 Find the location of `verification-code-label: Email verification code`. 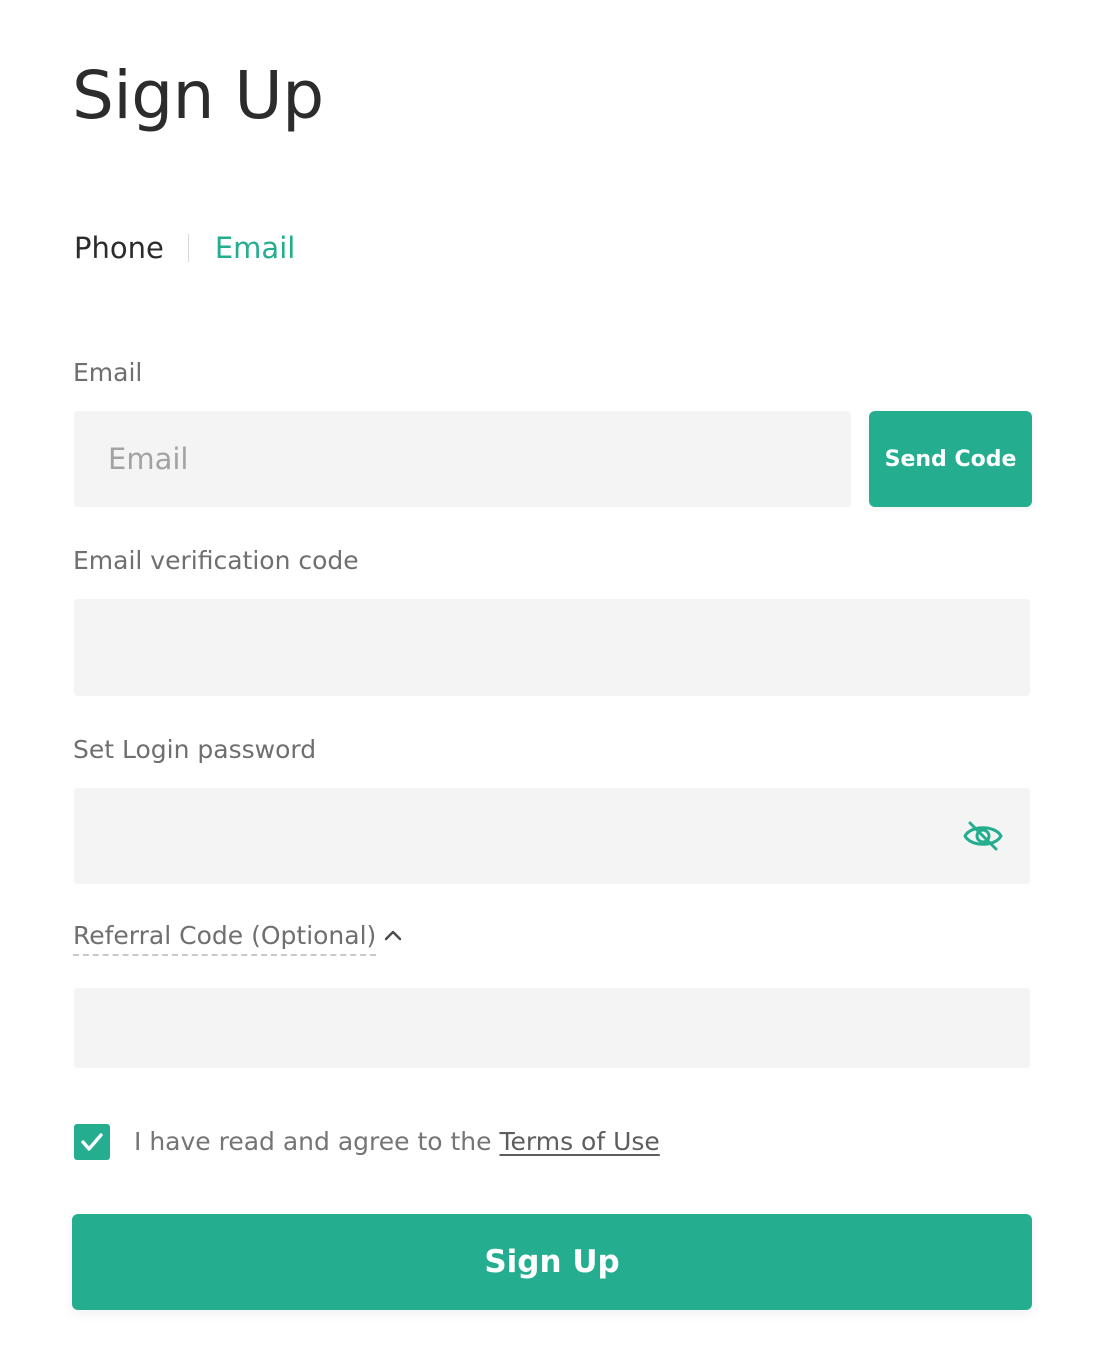

verification-code-label: Email verification code is located at coordinates (216, 560).